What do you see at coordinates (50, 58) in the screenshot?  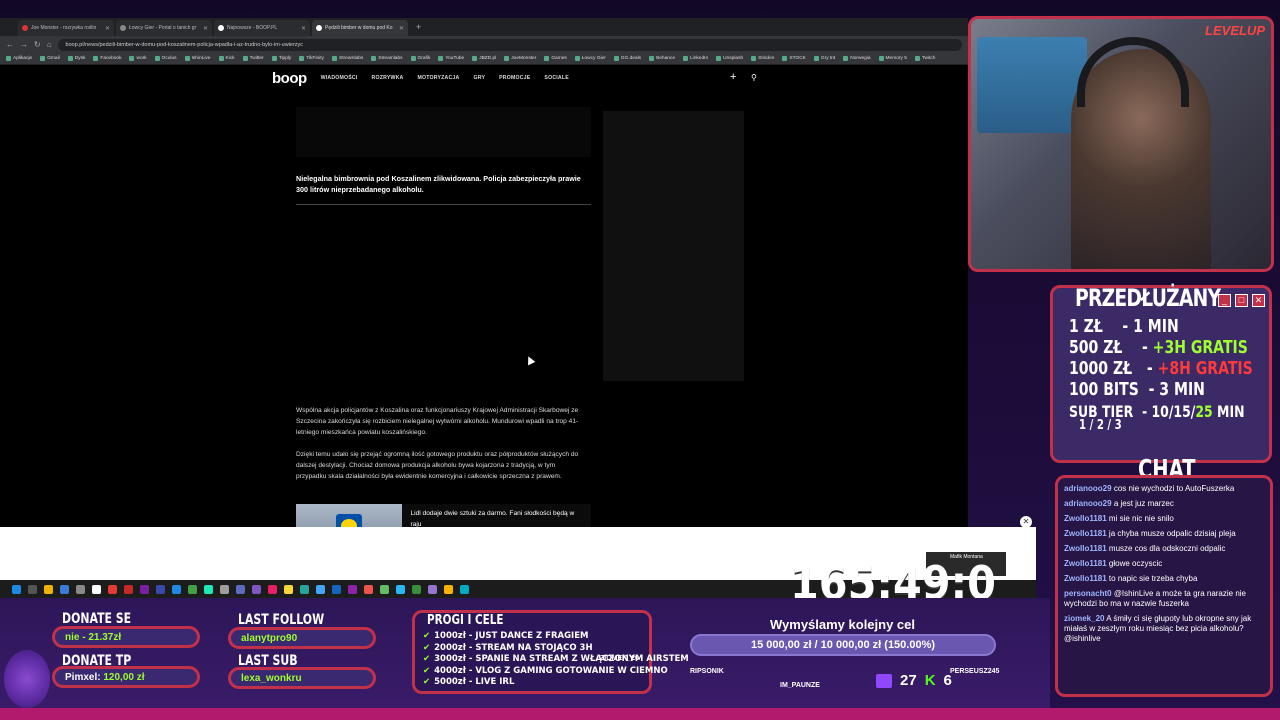 I see `bookmark-item: Gmail` at bounding box center [50, 58].